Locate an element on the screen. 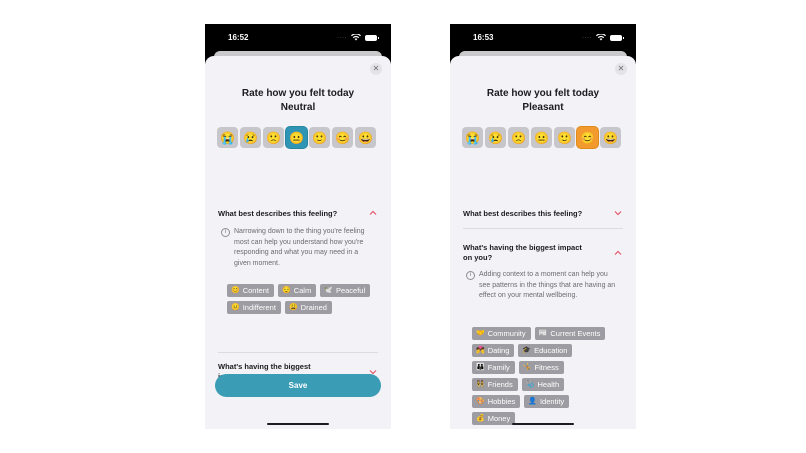 The height and width of the screenshot is (453, 806). section-impact-title: What's having the biggest impact on you? is located at coordinates (528, 253).